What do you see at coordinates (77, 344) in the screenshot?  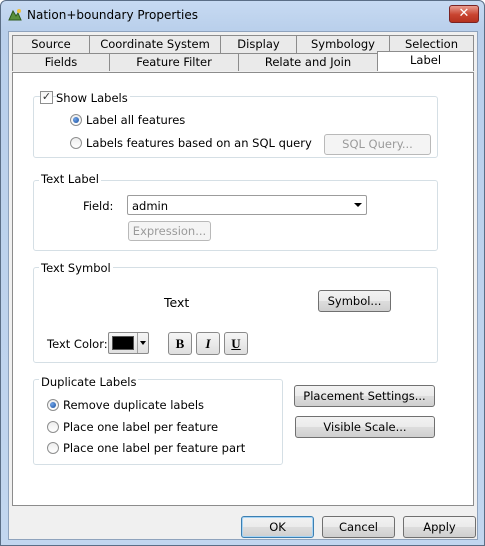 I see `text-color-label: Text Color:` at bounding box center [77, 344].